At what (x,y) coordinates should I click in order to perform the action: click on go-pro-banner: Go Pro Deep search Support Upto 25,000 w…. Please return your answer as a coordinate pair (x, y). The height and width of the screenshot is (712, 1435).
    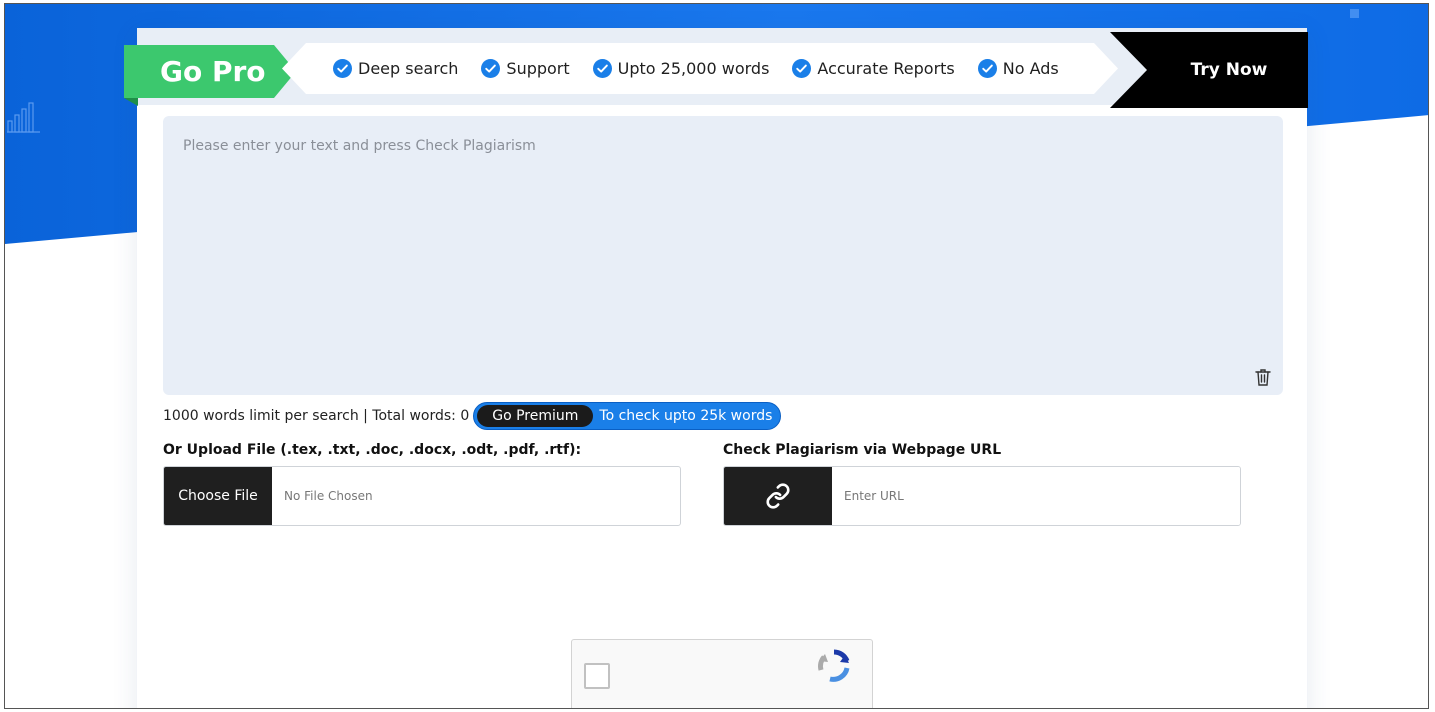
    Looking at the image, I should click on (716, 71).